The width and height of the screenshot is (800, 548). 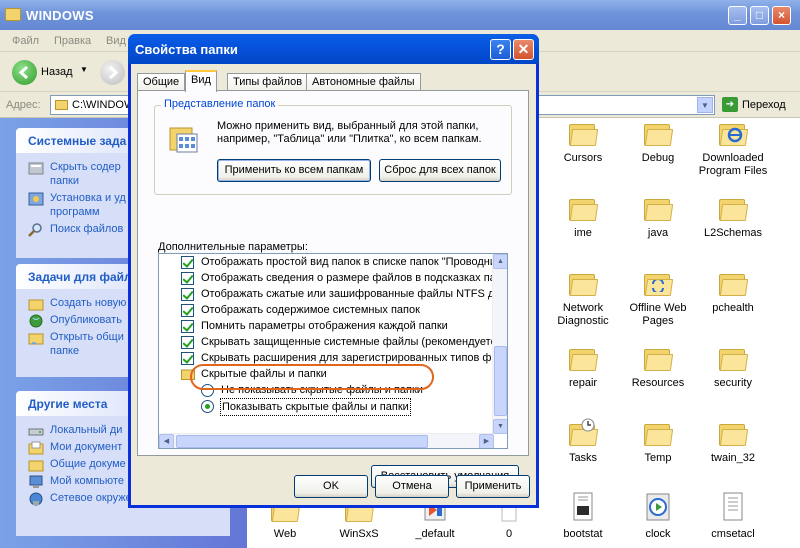 I want to click on scroll-right-icon: ▶, so click(x=486, y=441).